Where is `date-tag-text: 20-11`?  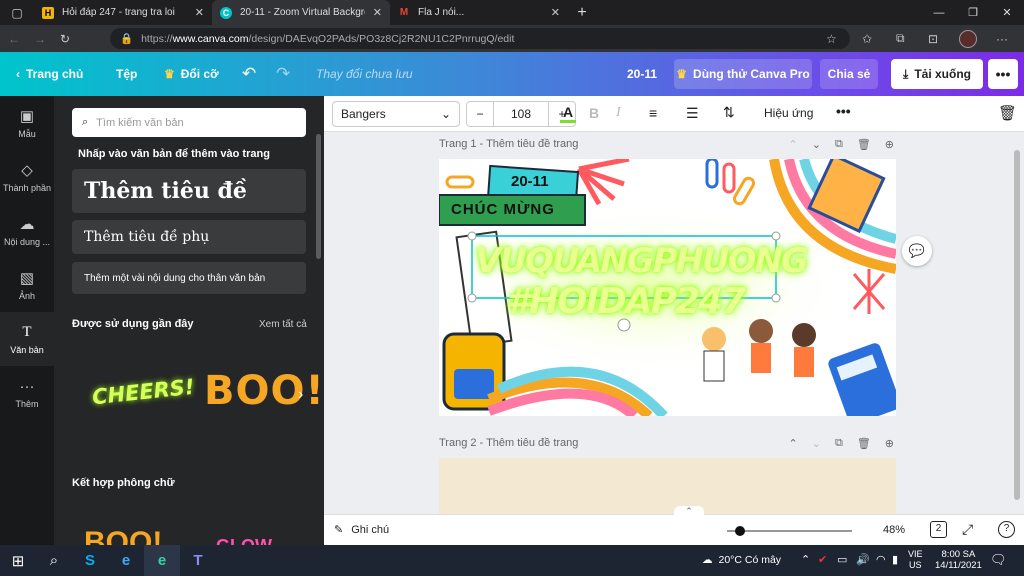
date-tag-text: 20-11 is located at coordinates (530, 181).